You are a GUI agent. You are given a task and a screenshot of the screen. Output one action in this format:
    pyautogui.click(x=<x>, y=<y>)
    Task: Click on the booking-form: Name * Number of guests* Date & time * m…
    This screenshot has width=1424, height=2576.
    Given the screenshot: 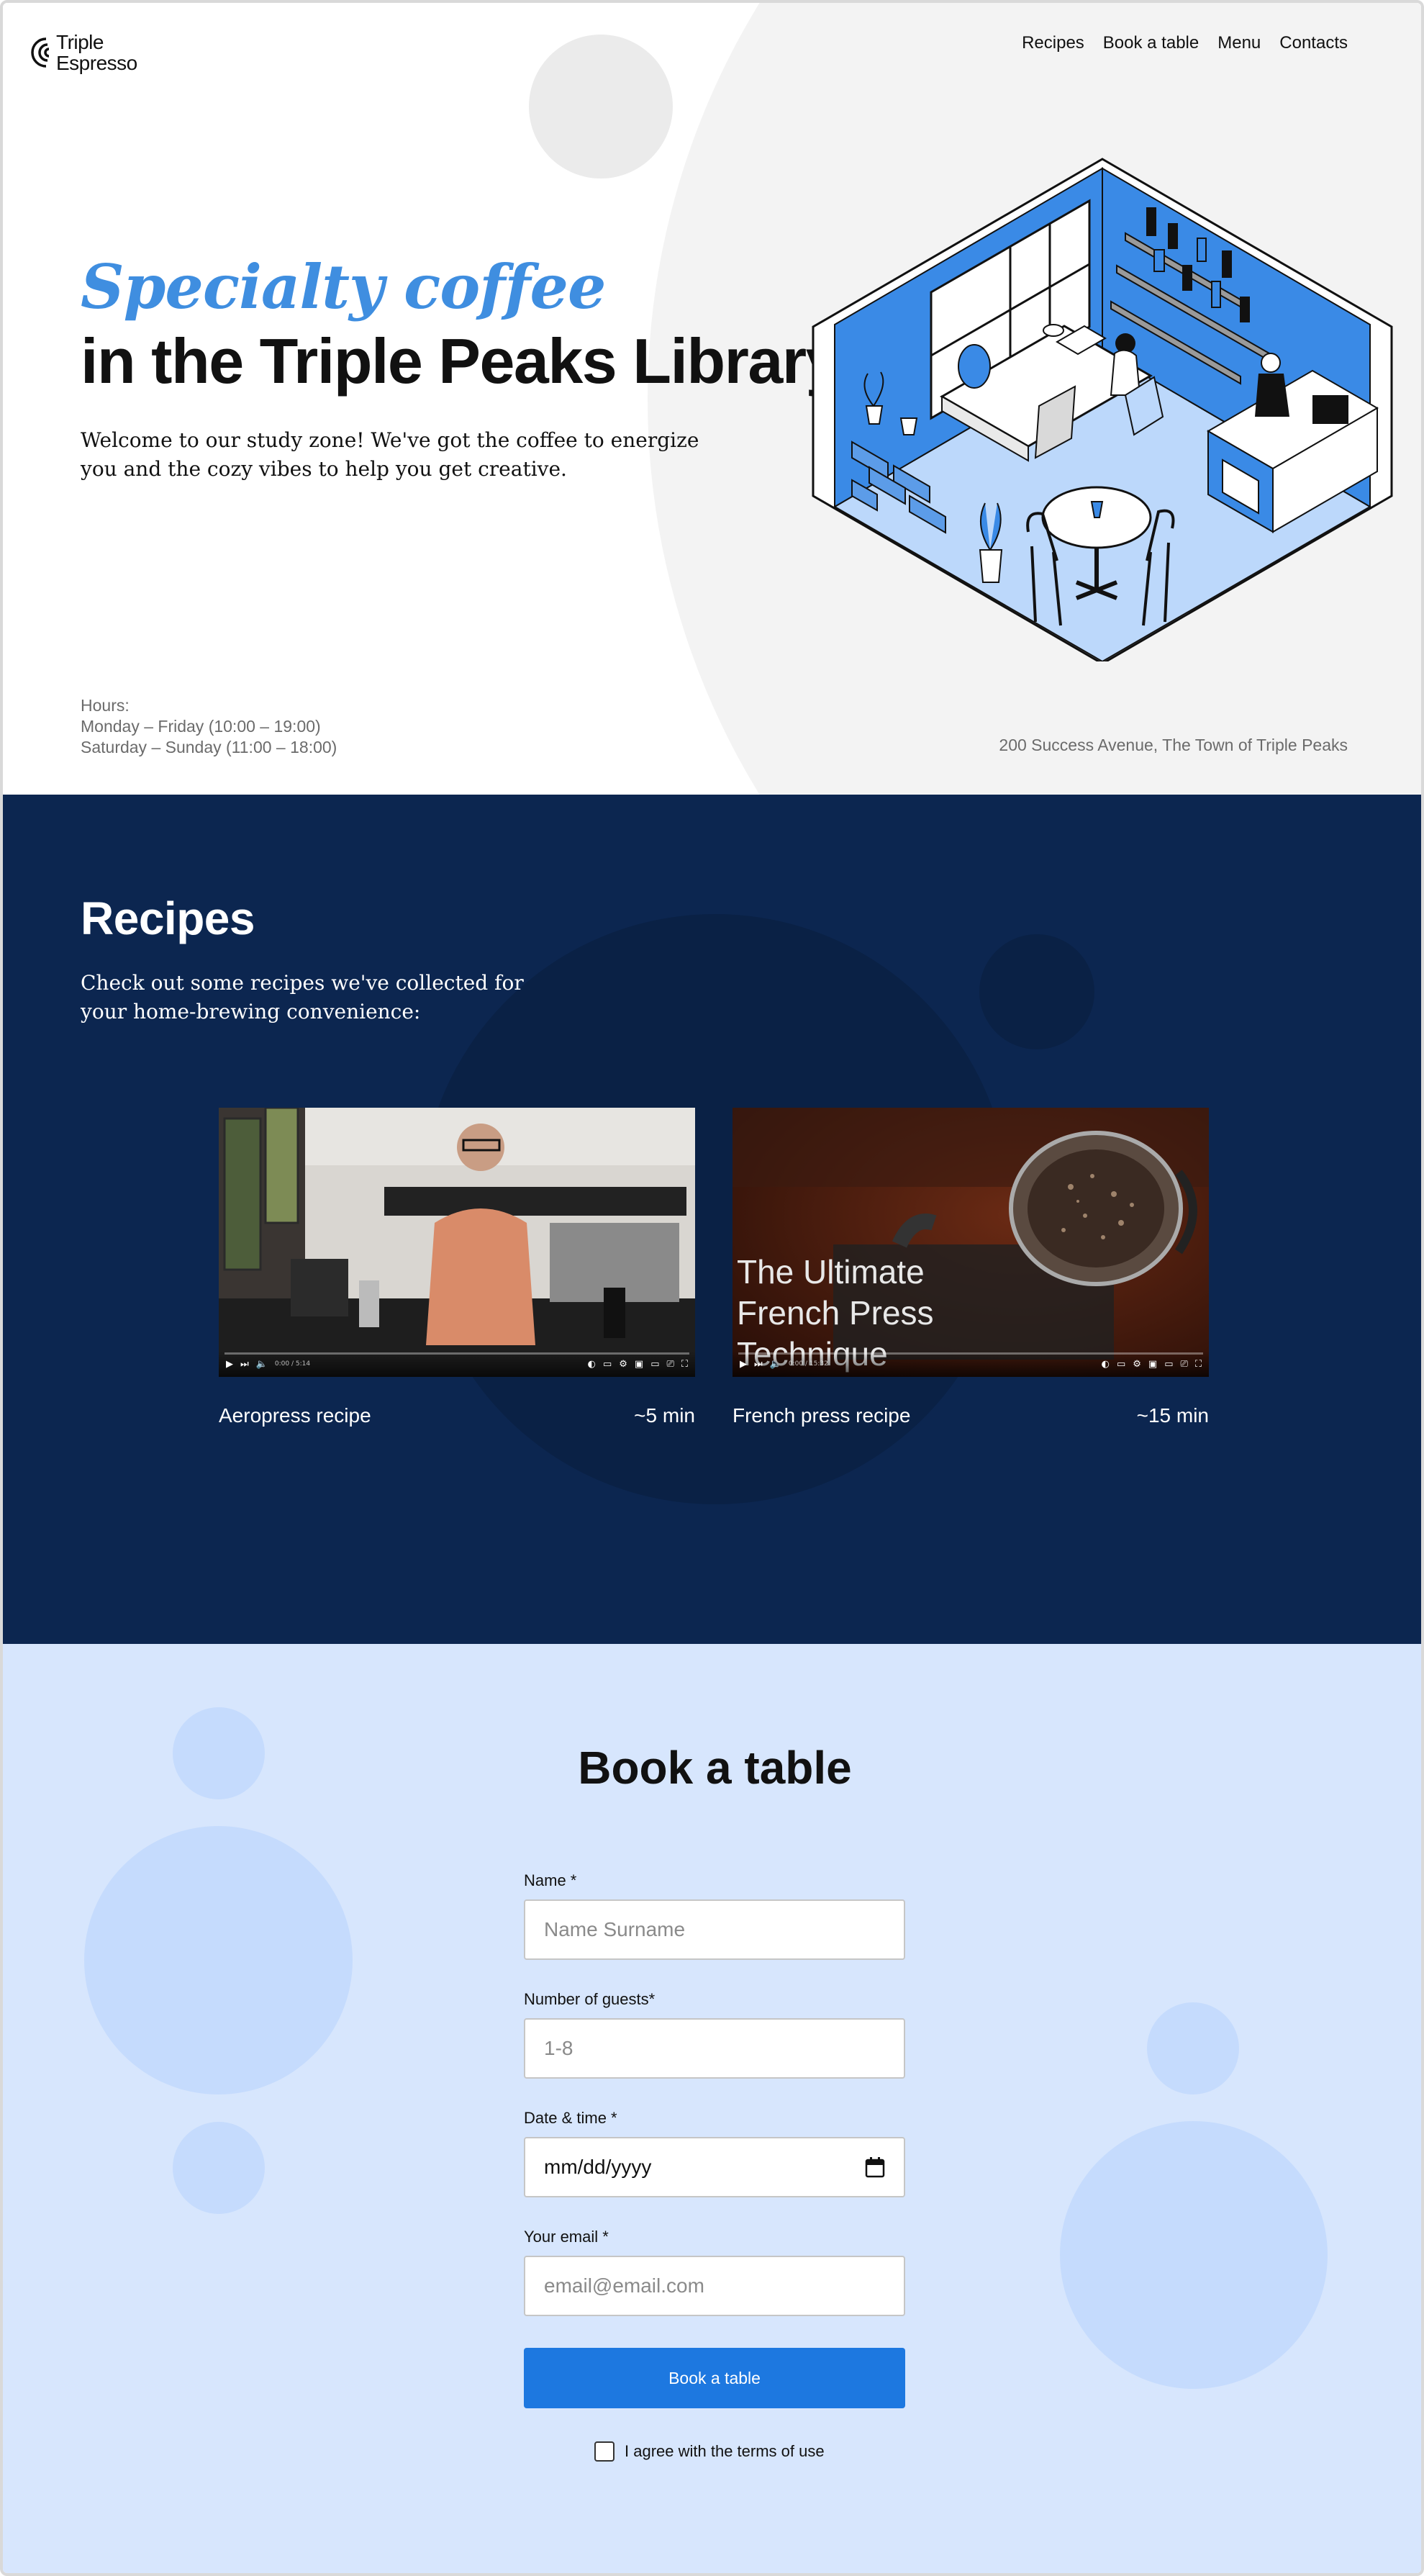 What is the action you would take?
    pyautogui.click(x=714, y=2139)
    